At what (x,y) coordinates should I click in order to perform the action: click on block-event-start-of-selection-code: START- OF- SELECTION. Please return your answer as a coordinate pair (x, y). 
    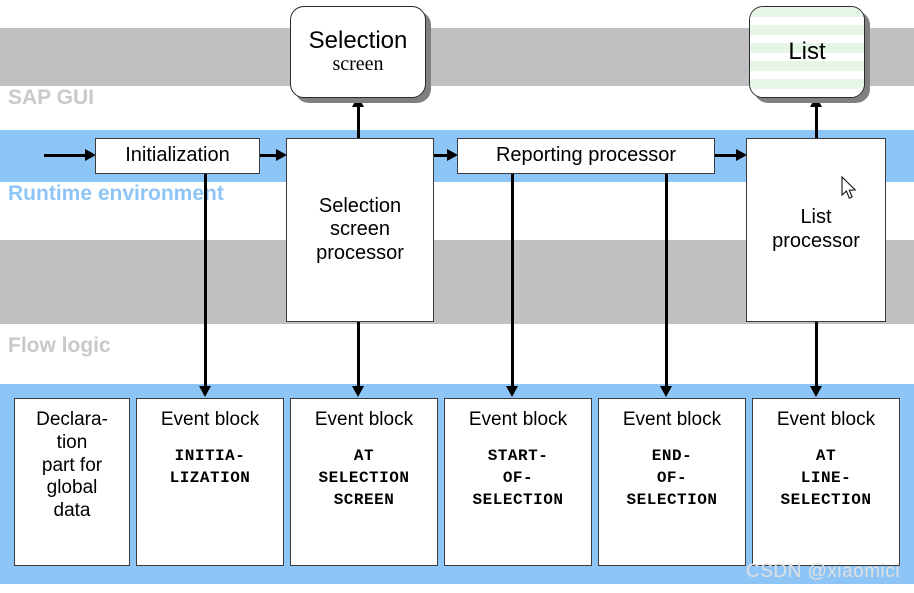
    Looking at the image, I should click on (518, 478).